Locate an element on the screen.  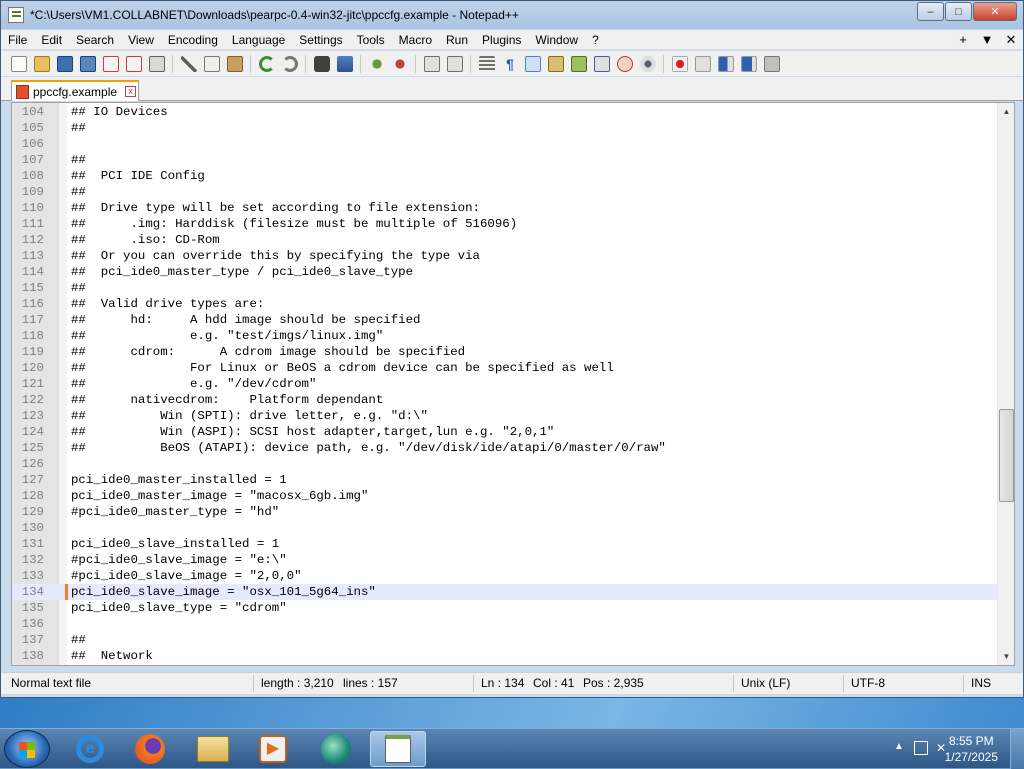
menu-run: Run is located at coordinates (457, 40).